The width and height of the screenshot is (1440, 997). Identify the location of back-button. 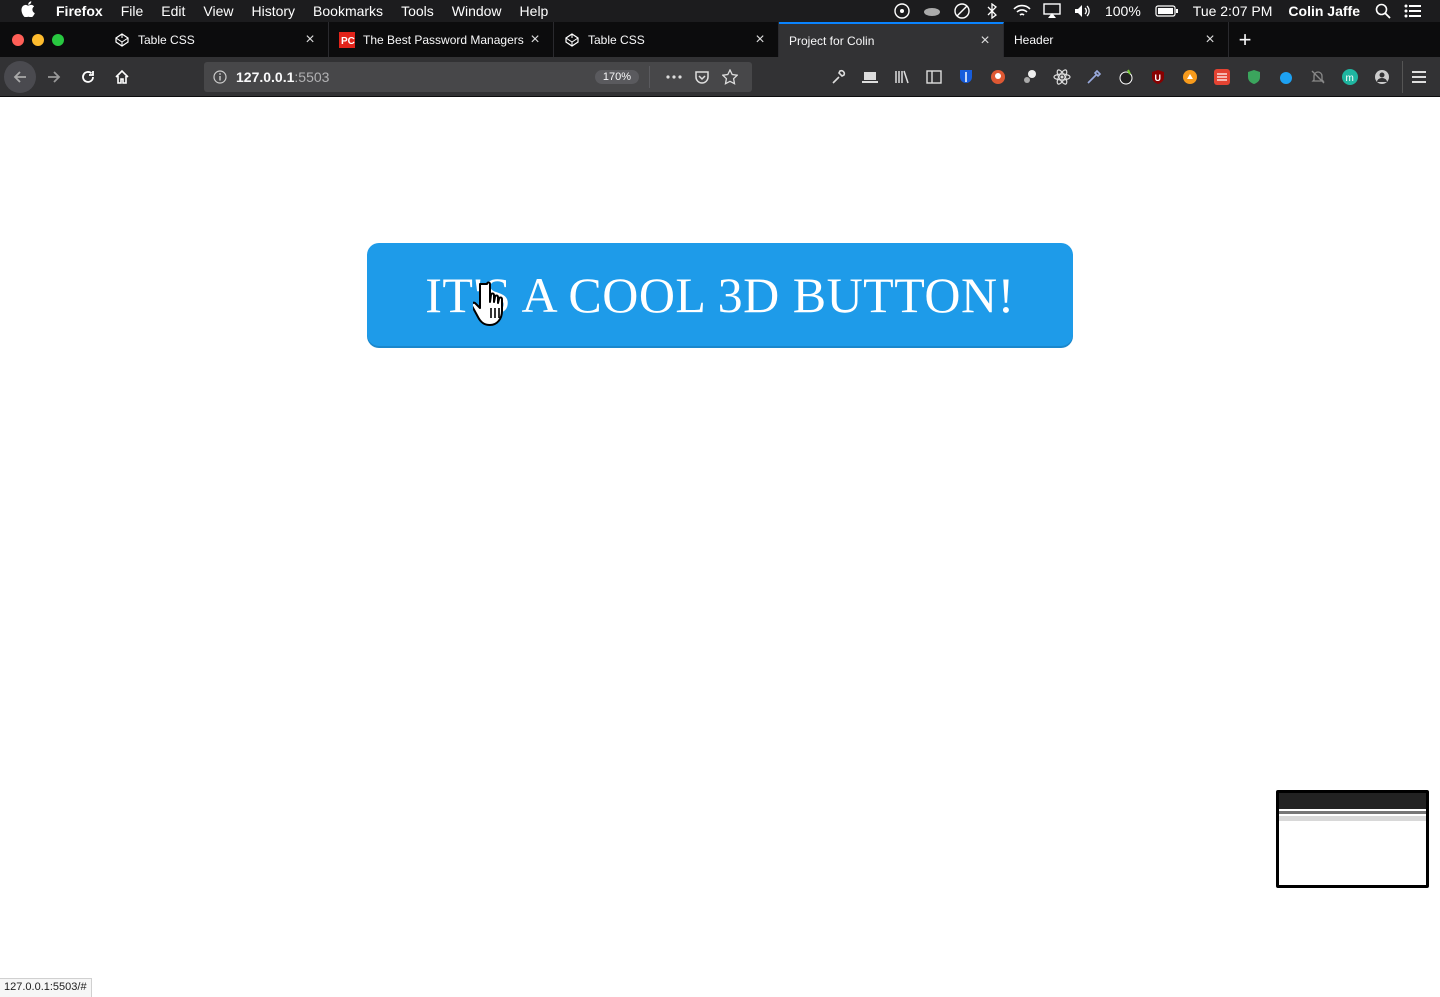
(20, 76).